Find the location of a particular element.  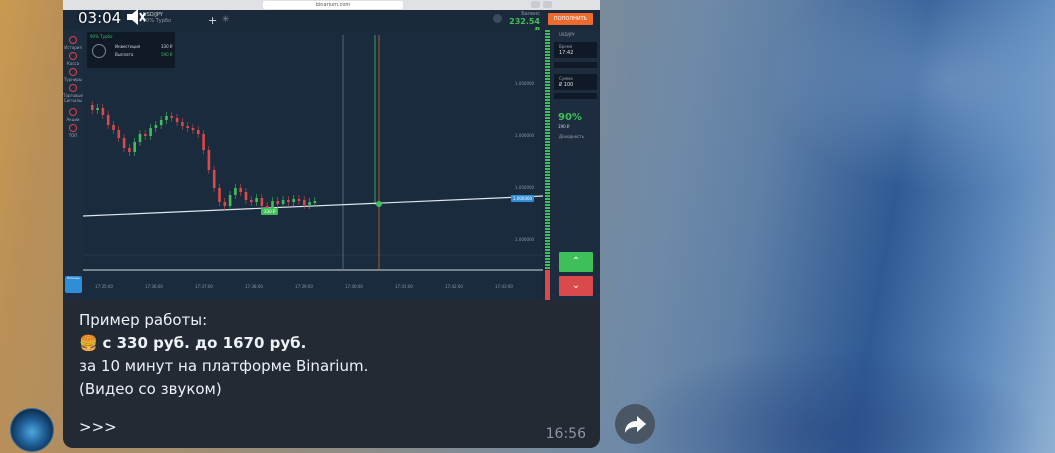

sidebar-item-promo: Акции is located at coordinates (73, 115).